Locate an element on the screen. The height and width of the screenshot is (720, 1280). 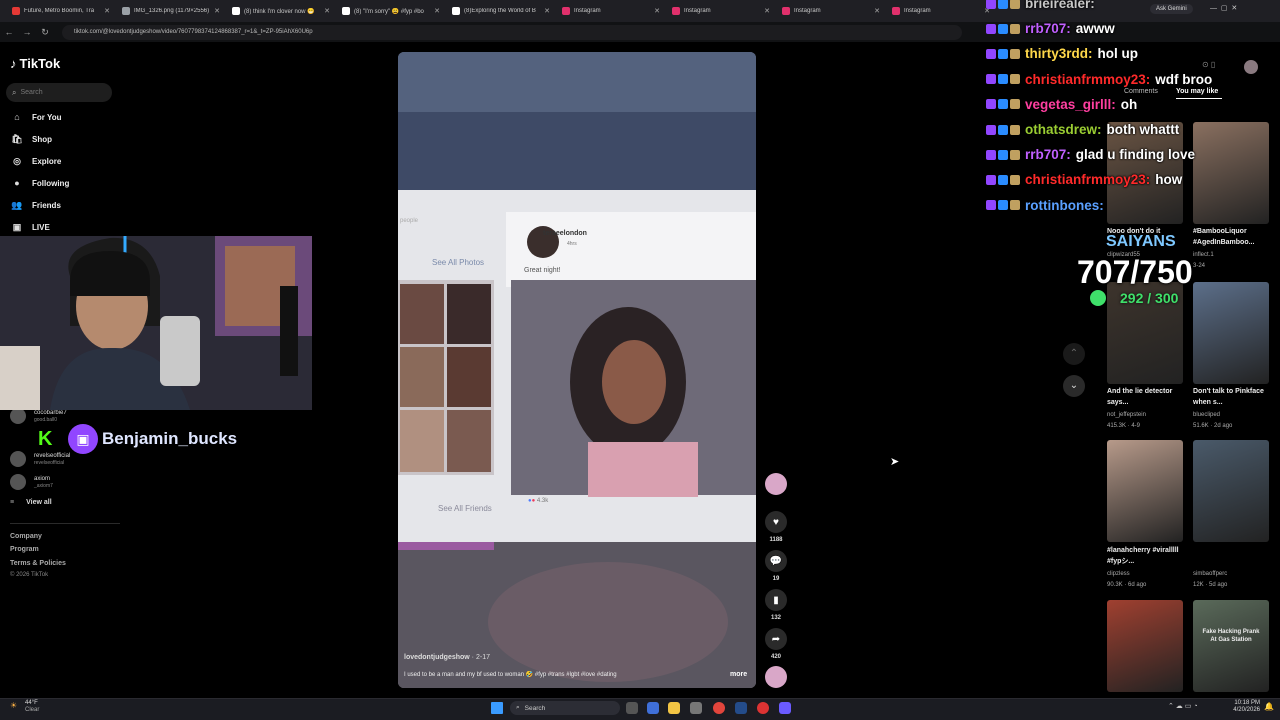
tab-title: (8) think I'm clover now 😁 is located at coordinates (279, 11).